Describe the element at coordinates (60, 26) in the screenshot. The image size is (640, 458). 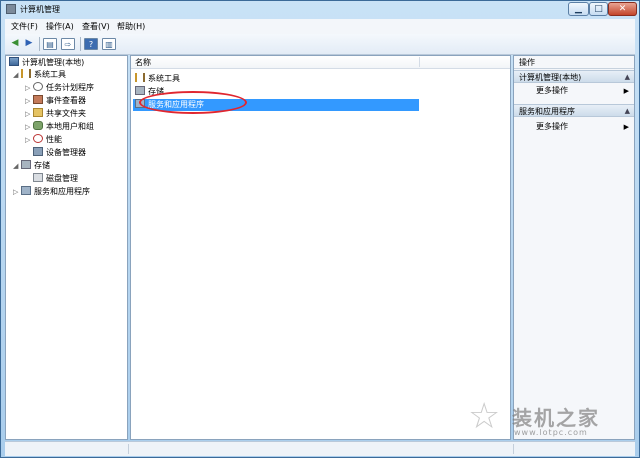
I see `menu-action: 操作(A)` at that location.